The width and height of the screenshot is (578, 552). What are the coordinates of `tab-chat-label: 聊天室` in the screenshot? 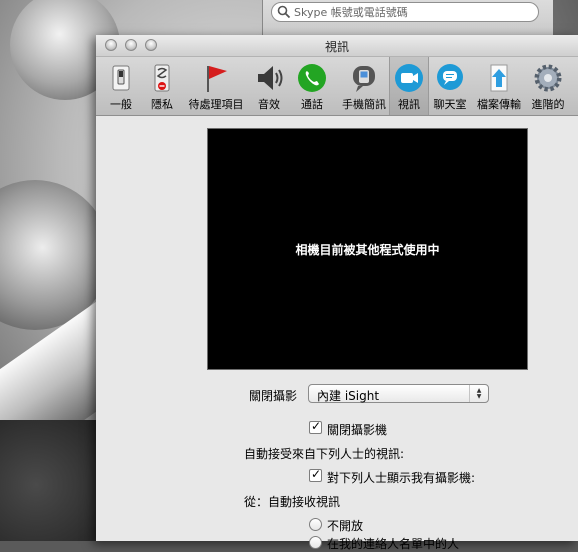 It's located at (450, 104).